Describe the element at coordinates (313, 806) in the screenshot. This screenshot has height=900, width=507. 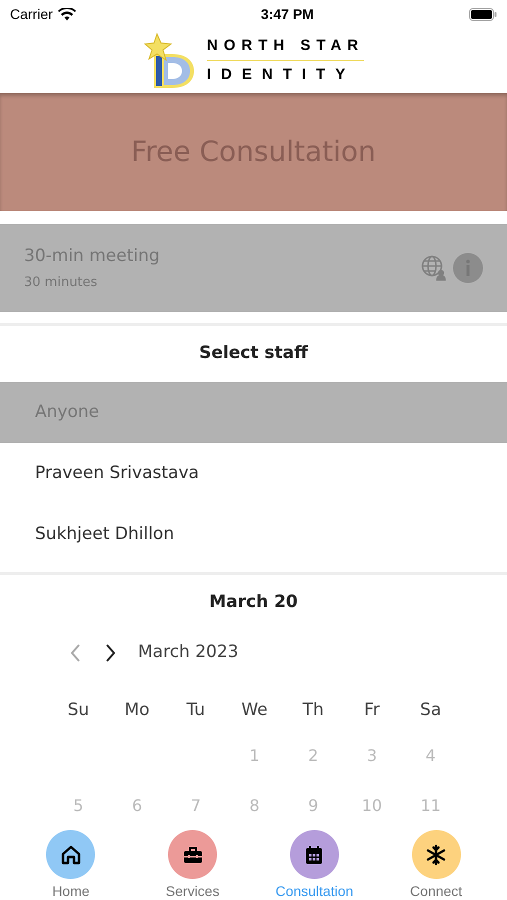
I see `calendar-day: 9` at that location.